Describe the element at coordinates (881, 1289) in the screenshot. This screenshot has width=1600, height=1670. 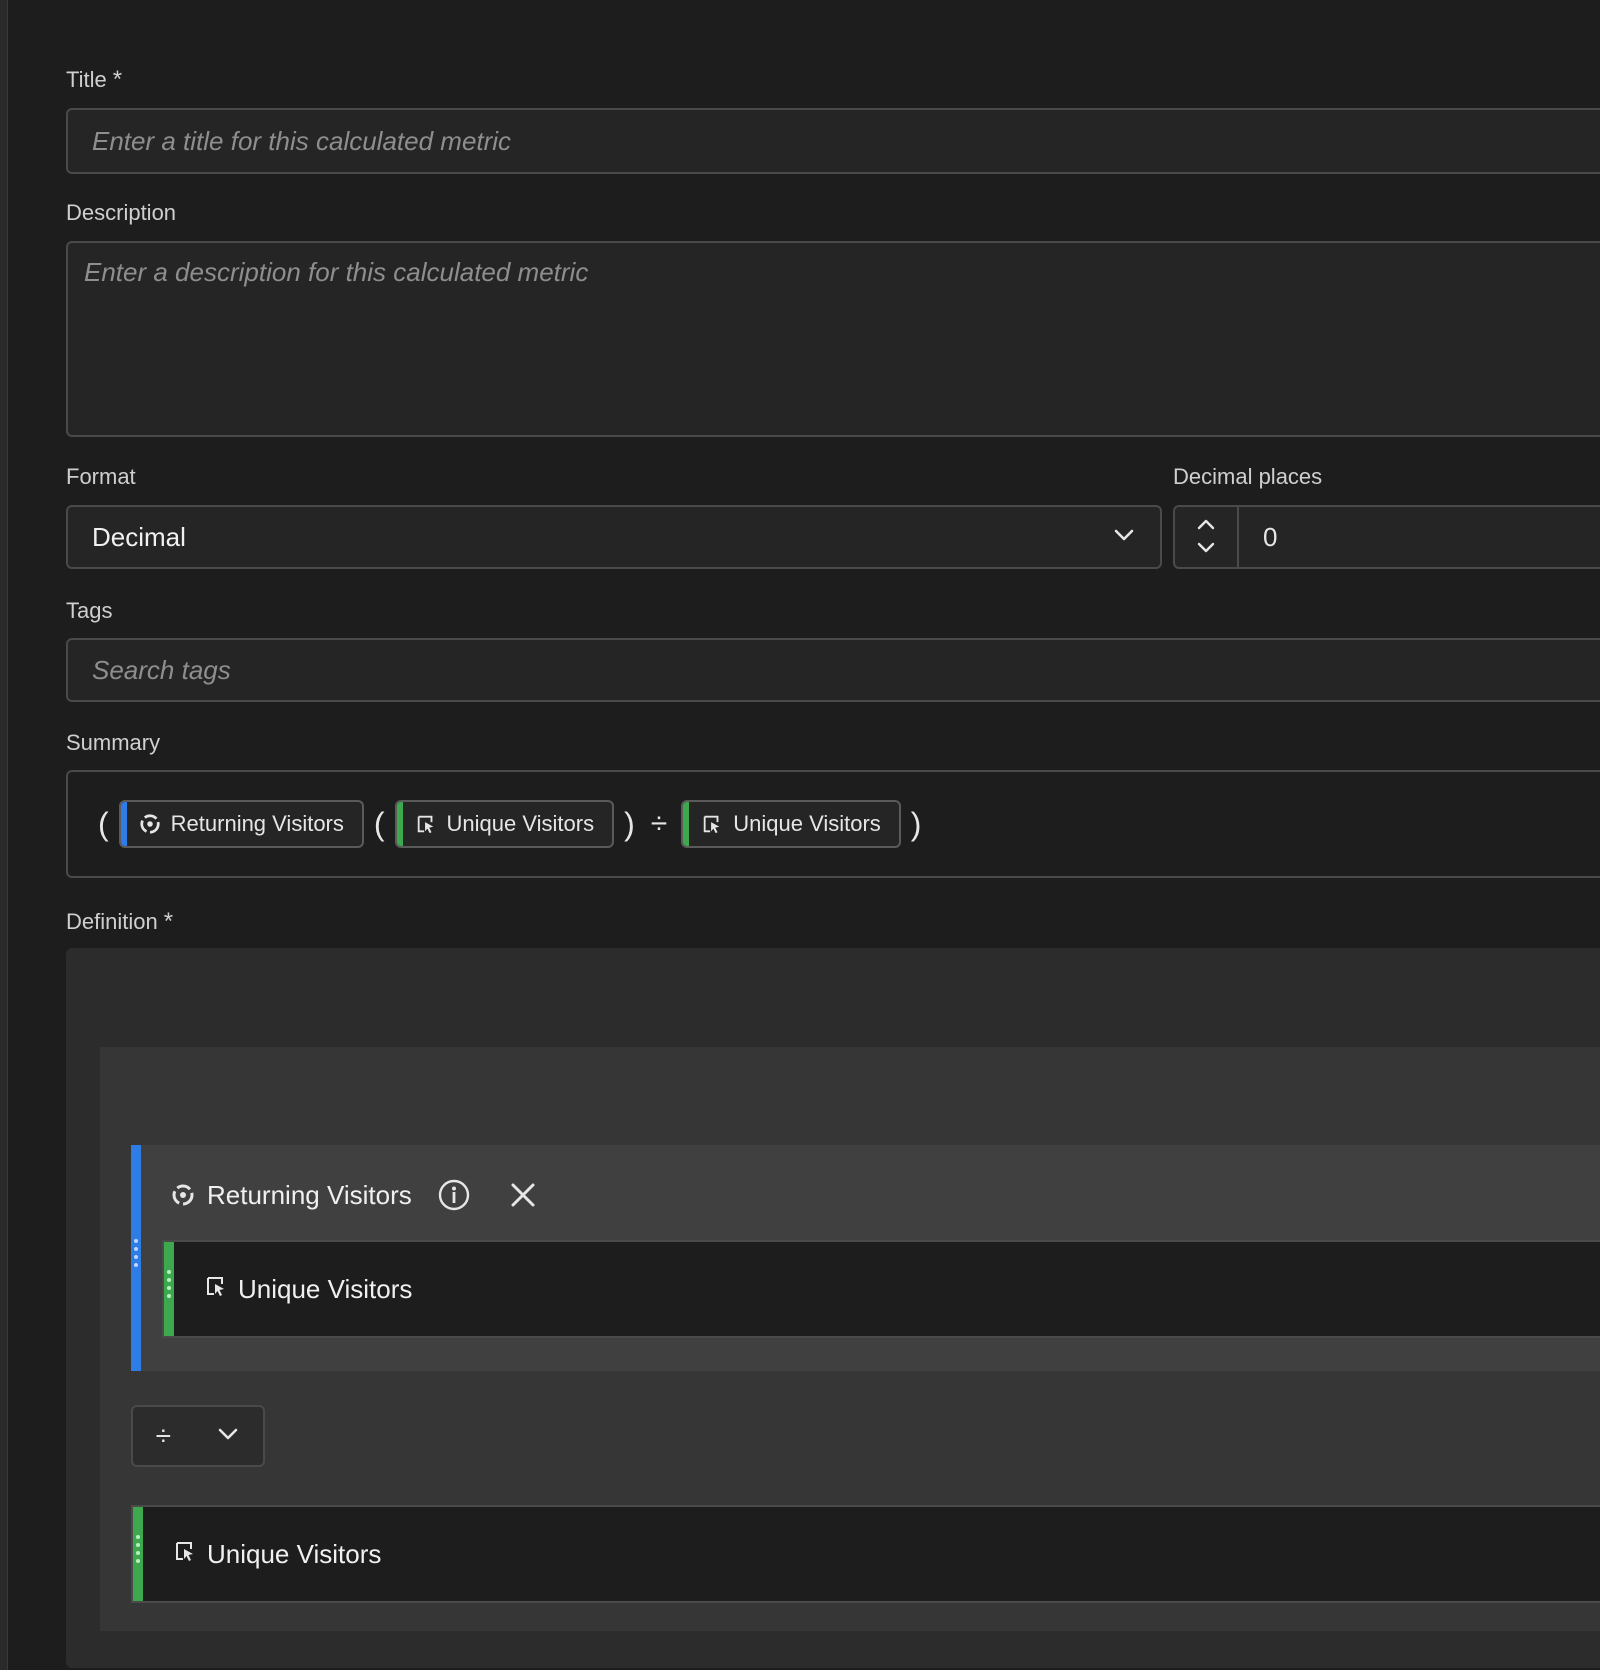
I see `inner-metric-row: Unique Visitors` at that location.